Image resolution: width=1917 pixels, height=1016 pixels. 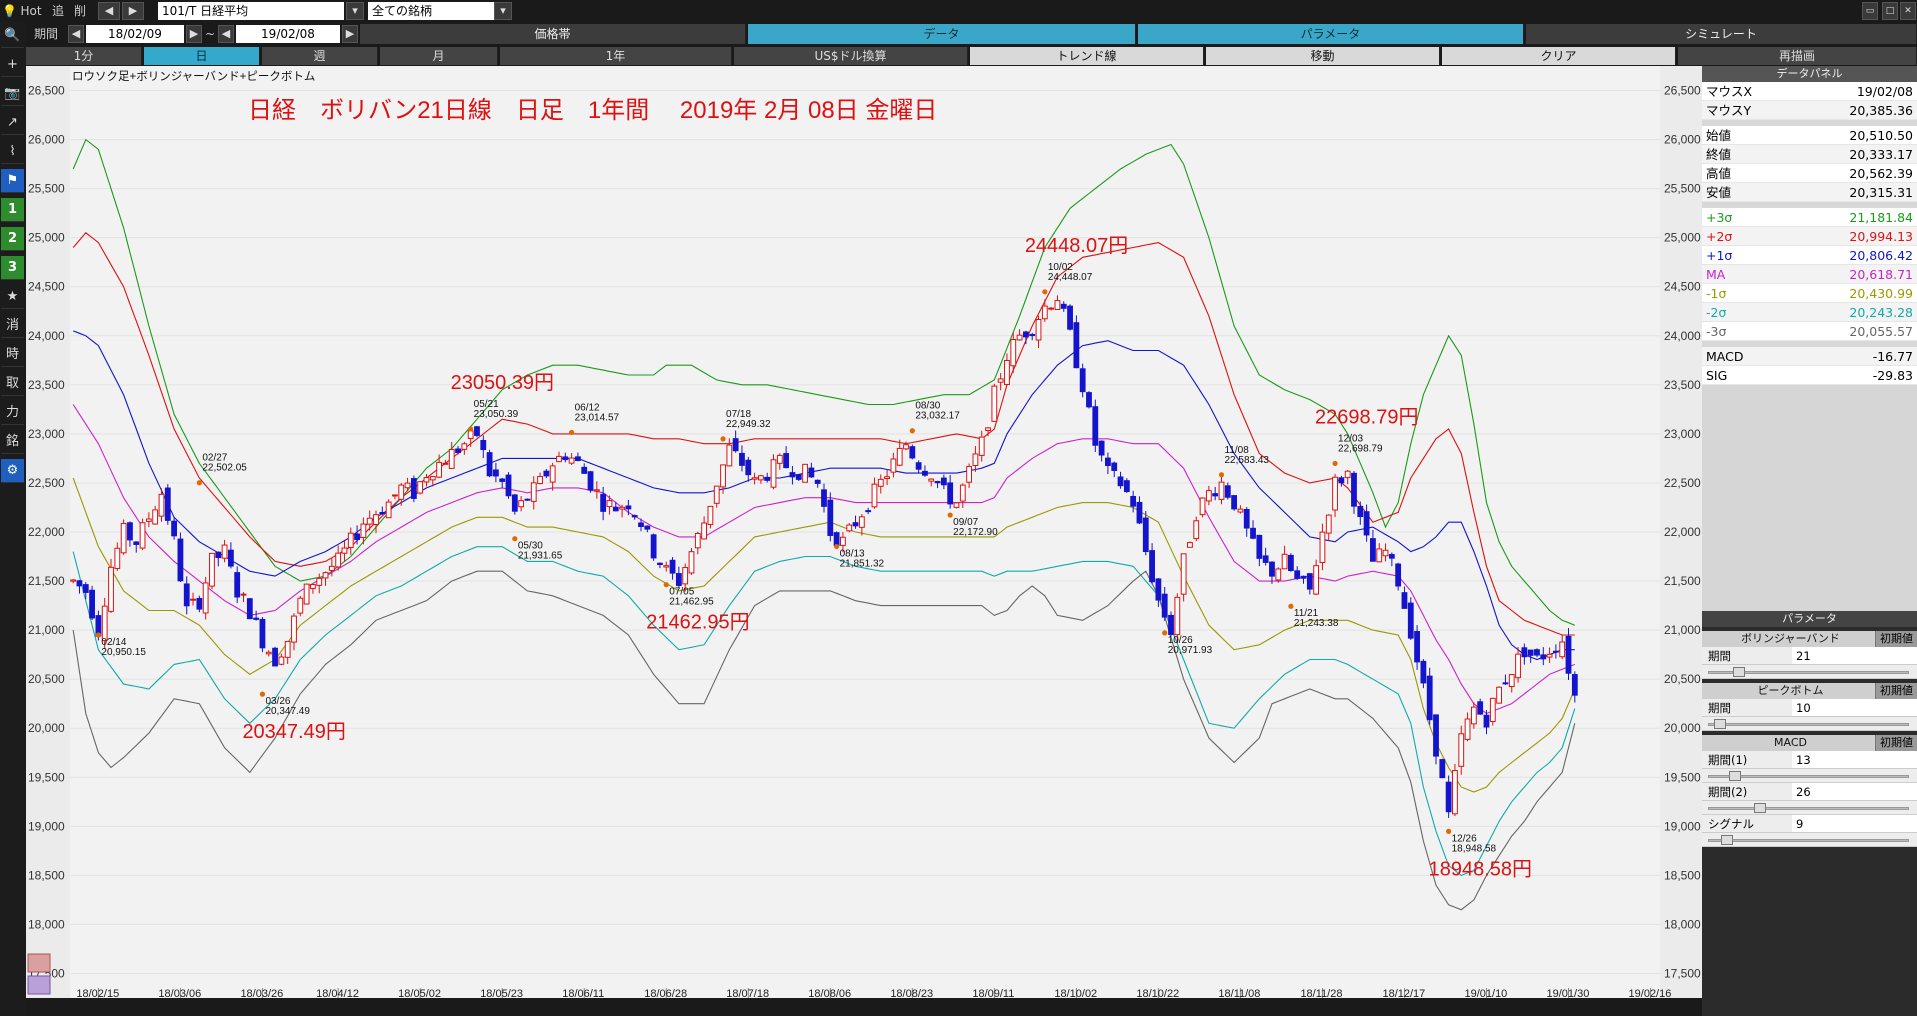 I want to click on camera-icon: 📷, so click(x=12, y=94).